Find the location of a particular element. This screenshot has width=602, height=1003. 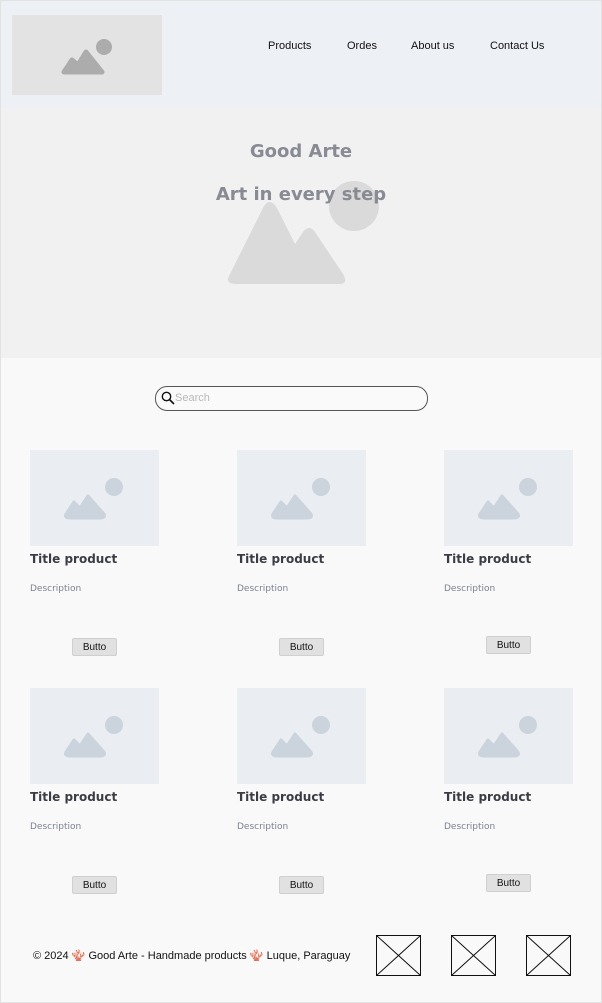

search-input is located at coordinates (295, 398).